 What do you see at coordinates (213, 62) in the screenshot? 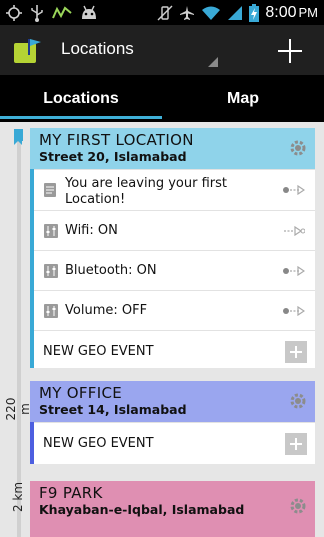
I see `dropdown-indicator-icon` at bounding box center [213, 62].